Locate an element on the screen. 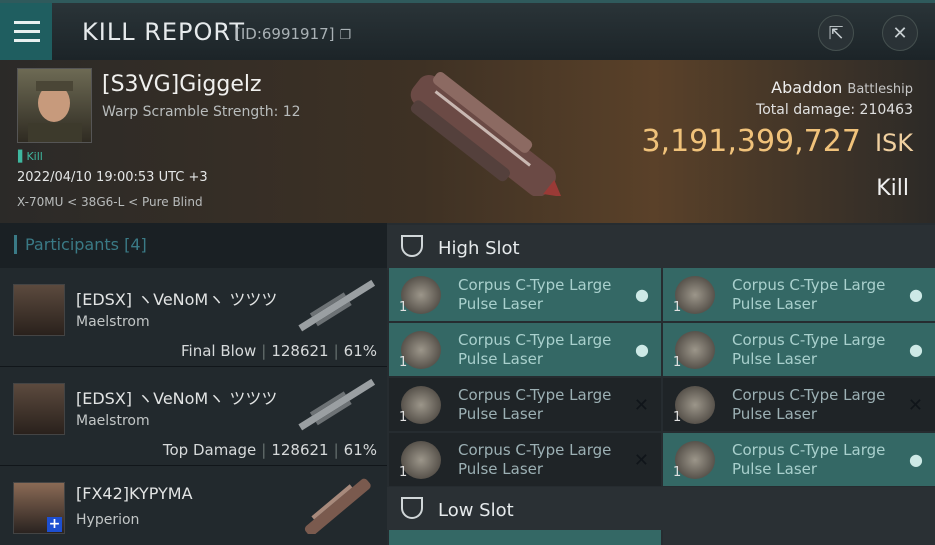  share-icon: ⇱ is located at coordinates (836, 33).